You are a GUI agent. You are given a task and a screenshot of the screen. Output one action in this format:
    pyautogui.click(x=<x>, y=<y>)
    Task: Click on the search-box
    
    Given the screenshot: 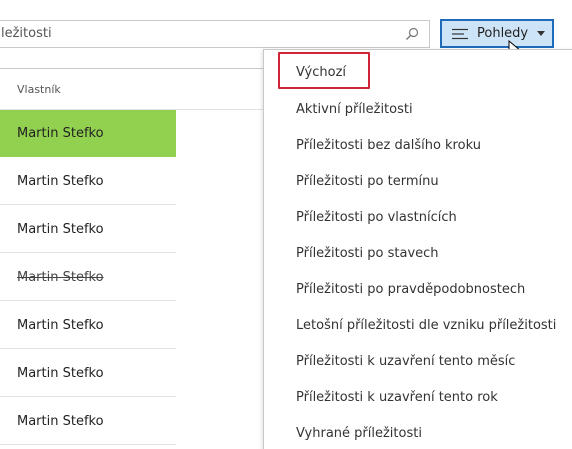 What is the action you would take?
    pyautogui.click(x=215, y=34)
    